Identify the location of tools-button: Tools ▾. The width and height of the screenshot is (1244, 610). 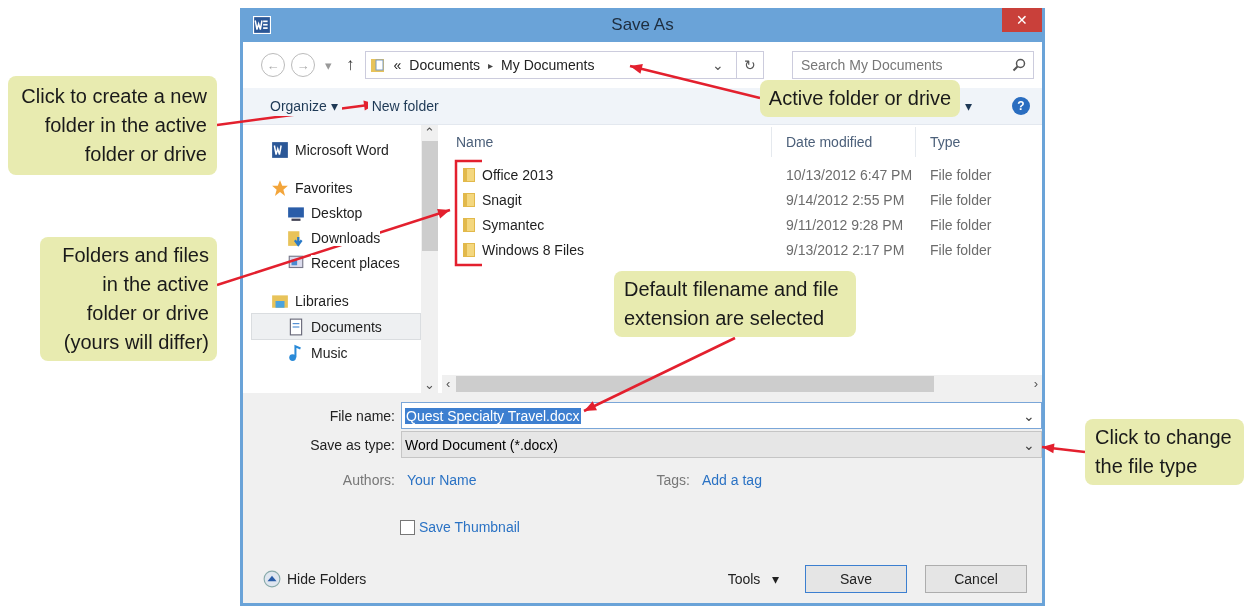
(753, 579).